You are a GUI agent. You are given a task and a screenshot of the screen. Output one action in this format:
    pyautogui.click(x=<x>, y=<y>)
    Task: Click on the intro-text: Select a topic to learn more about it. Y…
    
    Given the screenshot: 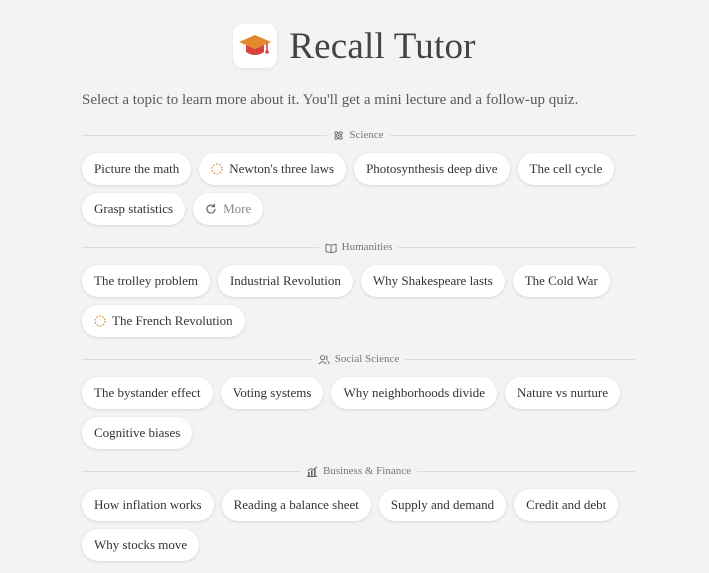 What is the action you would take?
    pyautogui.click(x=330, y=100)
    